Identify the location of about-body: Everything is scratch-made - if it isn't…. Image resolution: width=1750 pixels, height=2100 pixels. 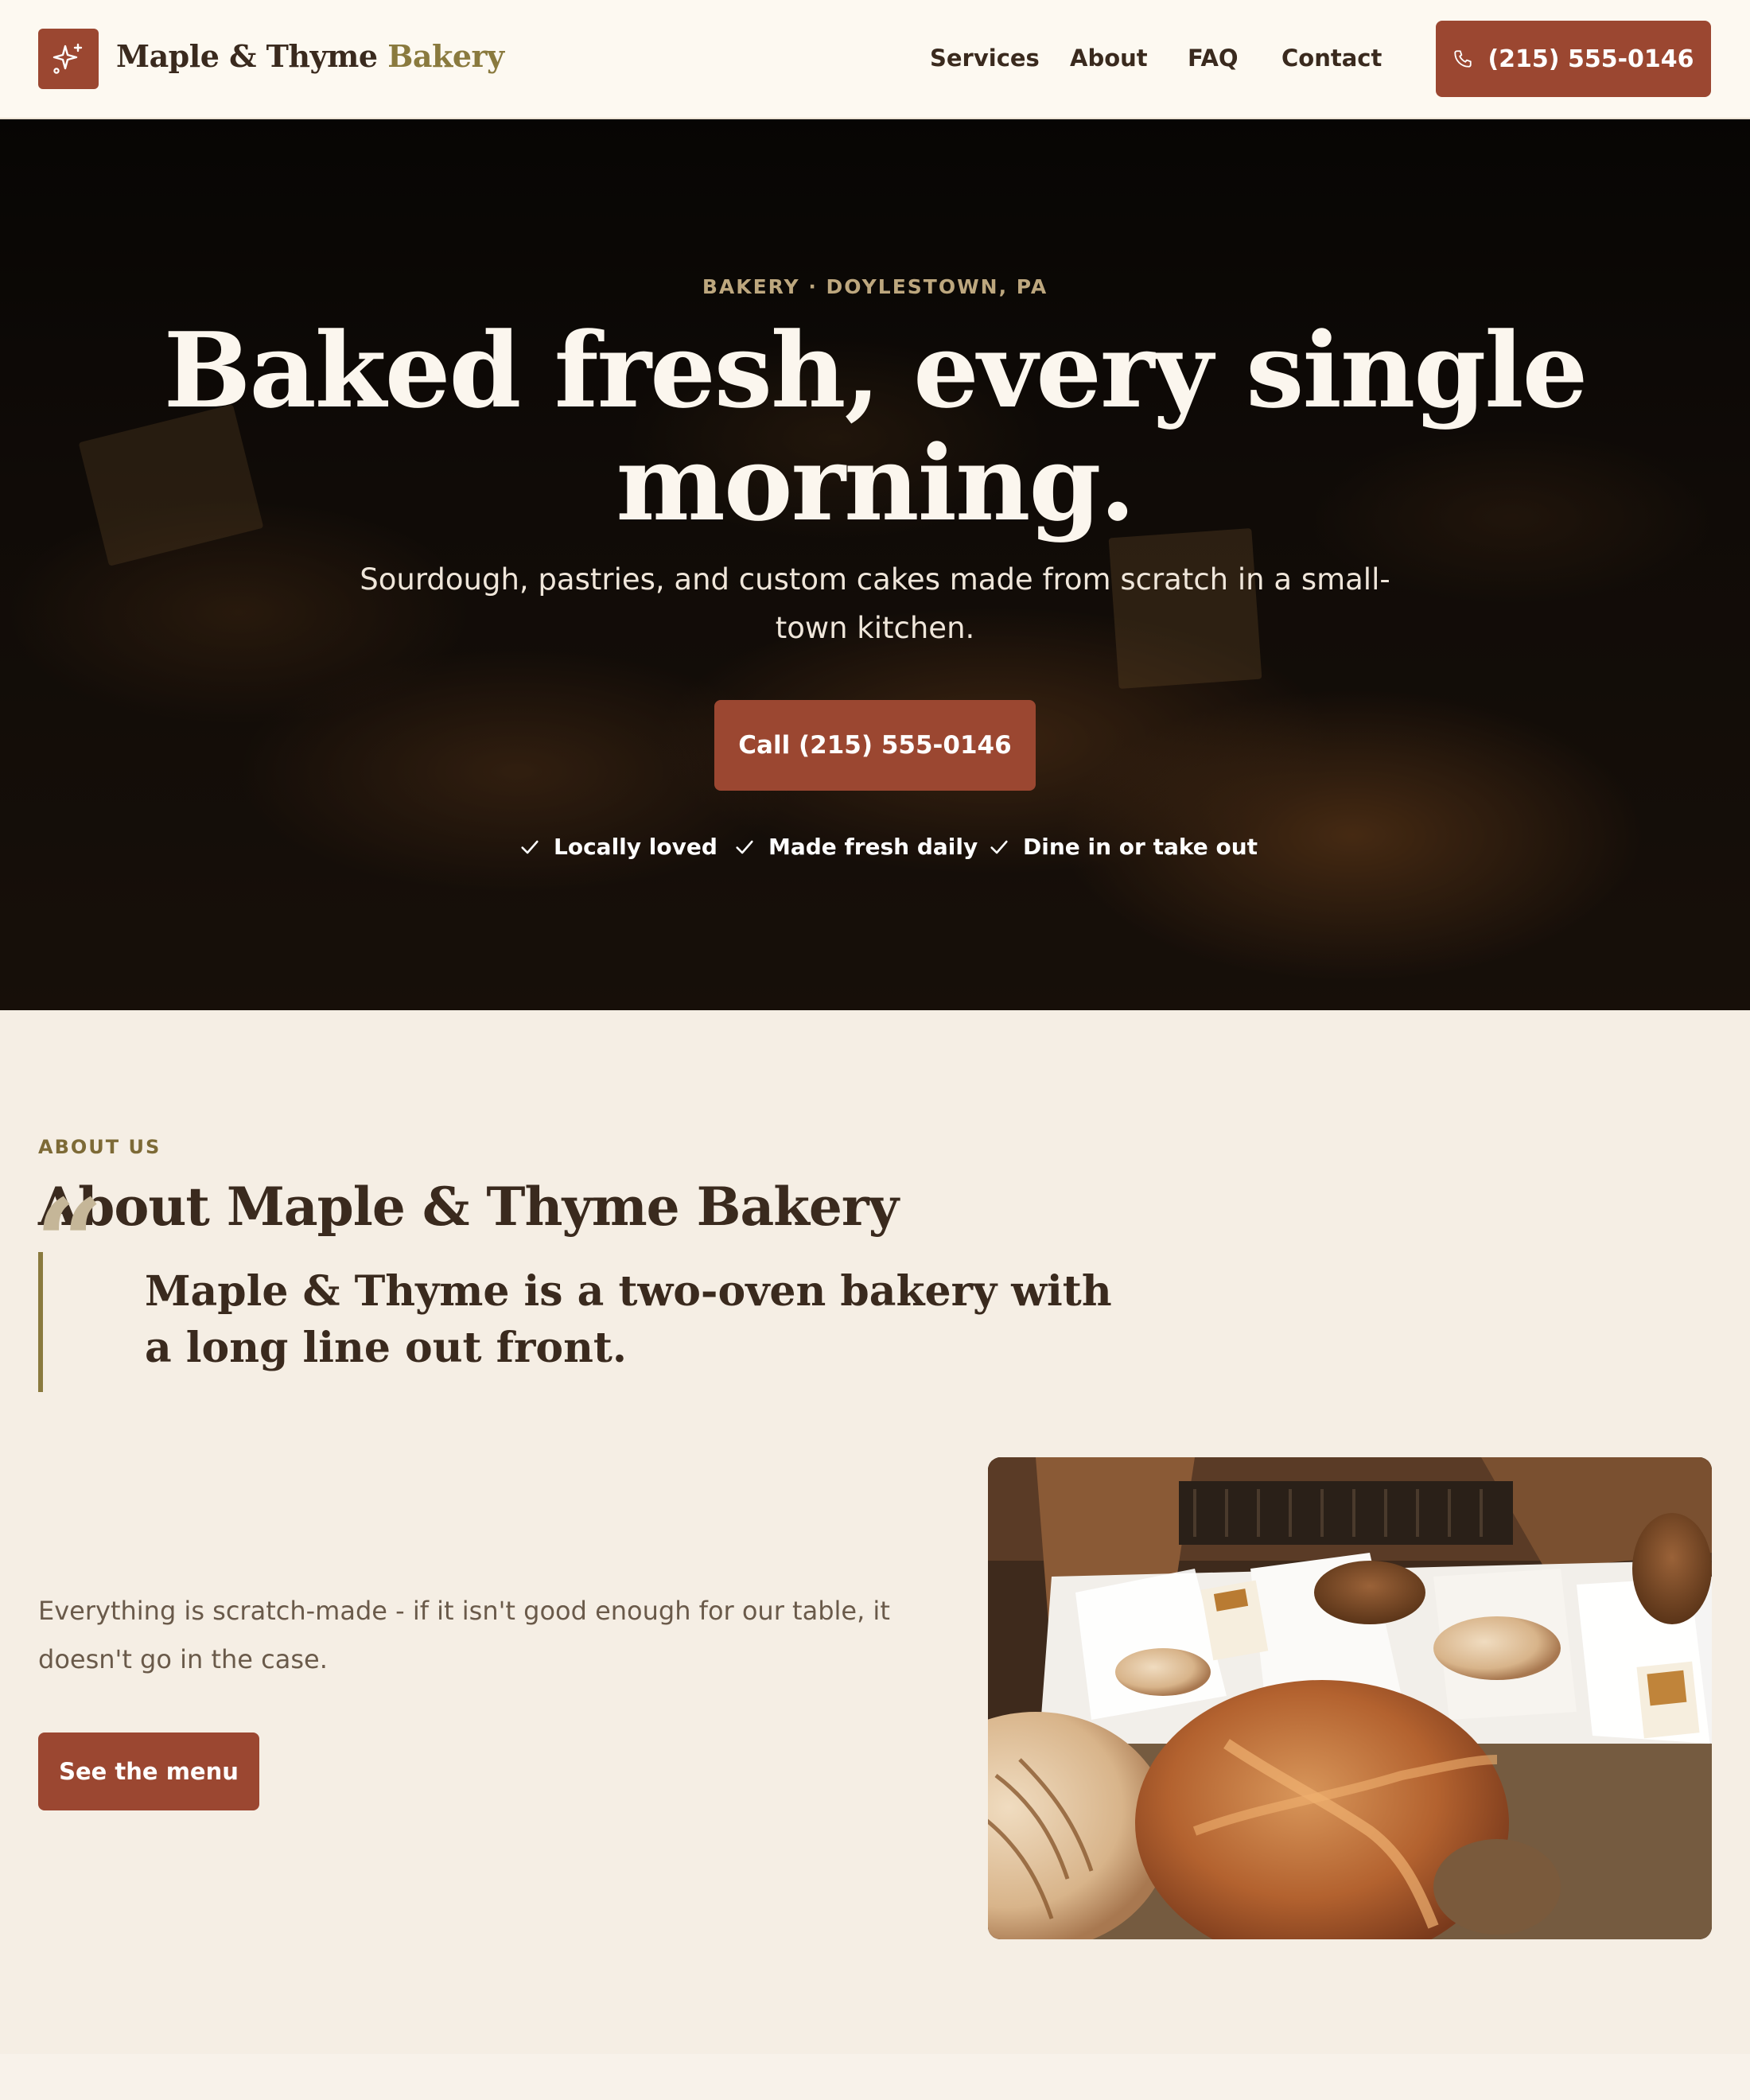
(464, 1635).